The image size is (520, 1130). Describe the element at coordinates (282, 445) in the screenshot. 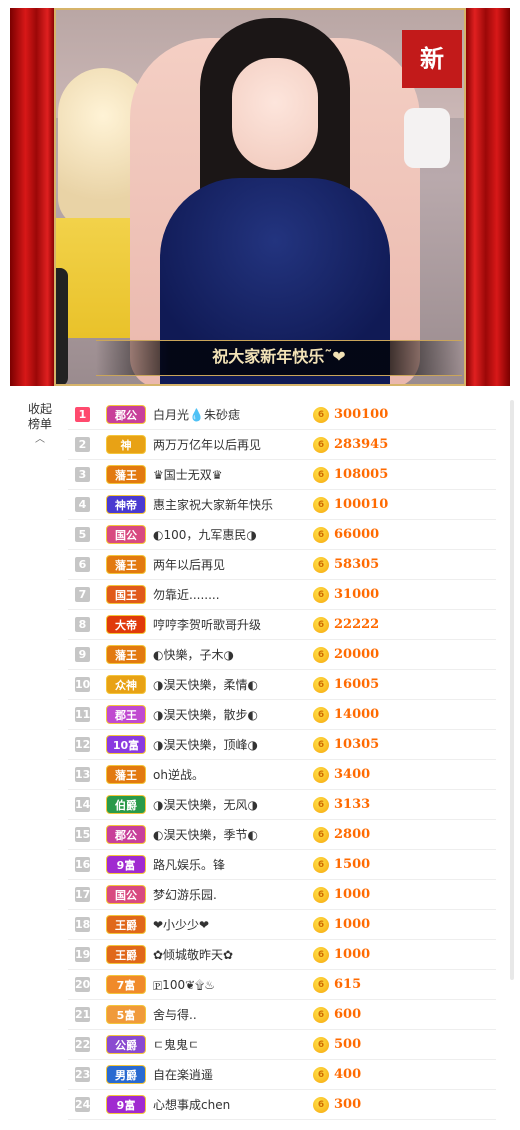

I see `ranking-row: 2 神两万万亿年以后再见 6 283945` at that location.